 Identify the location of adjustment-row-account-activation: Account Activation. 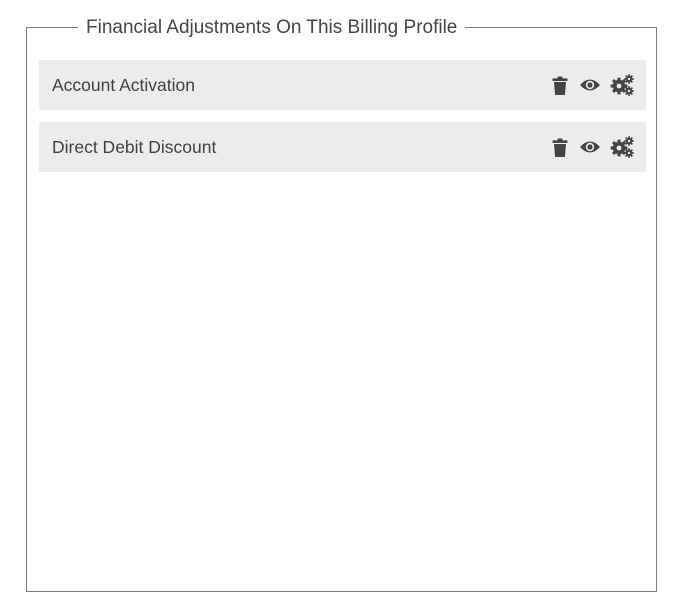
(342, 85).